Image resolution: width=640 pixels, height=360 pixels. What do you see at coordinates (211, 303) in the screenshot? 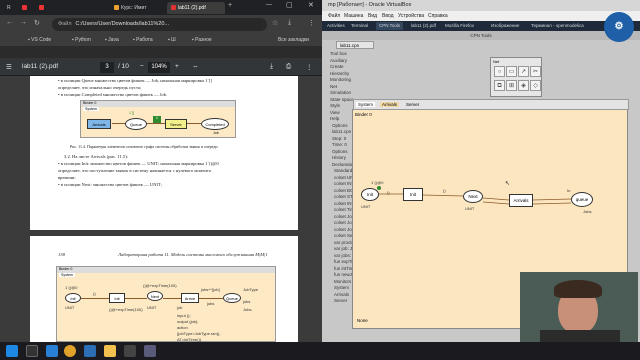
I see `p2-label: jobs` at bounding box center [211, 303].